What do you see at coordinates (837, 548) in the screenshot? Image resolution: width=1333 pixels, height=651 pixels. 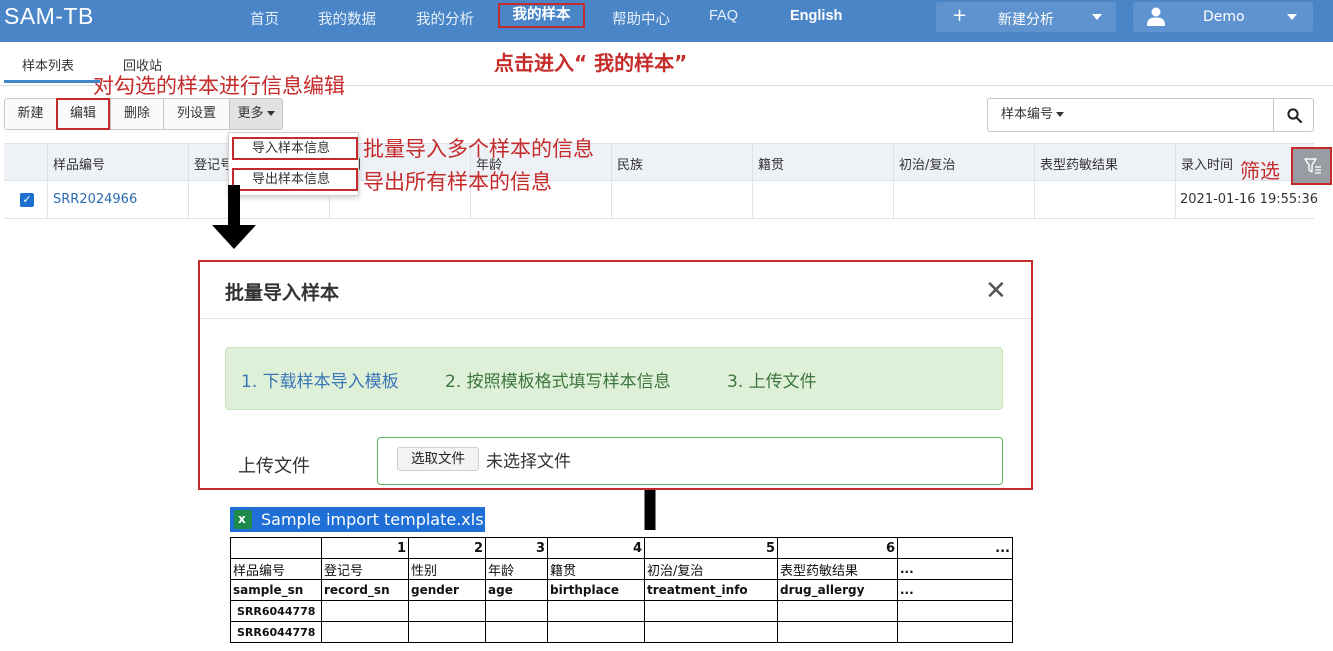 I see `template-cell: 6` at bounding box center [837, 548].